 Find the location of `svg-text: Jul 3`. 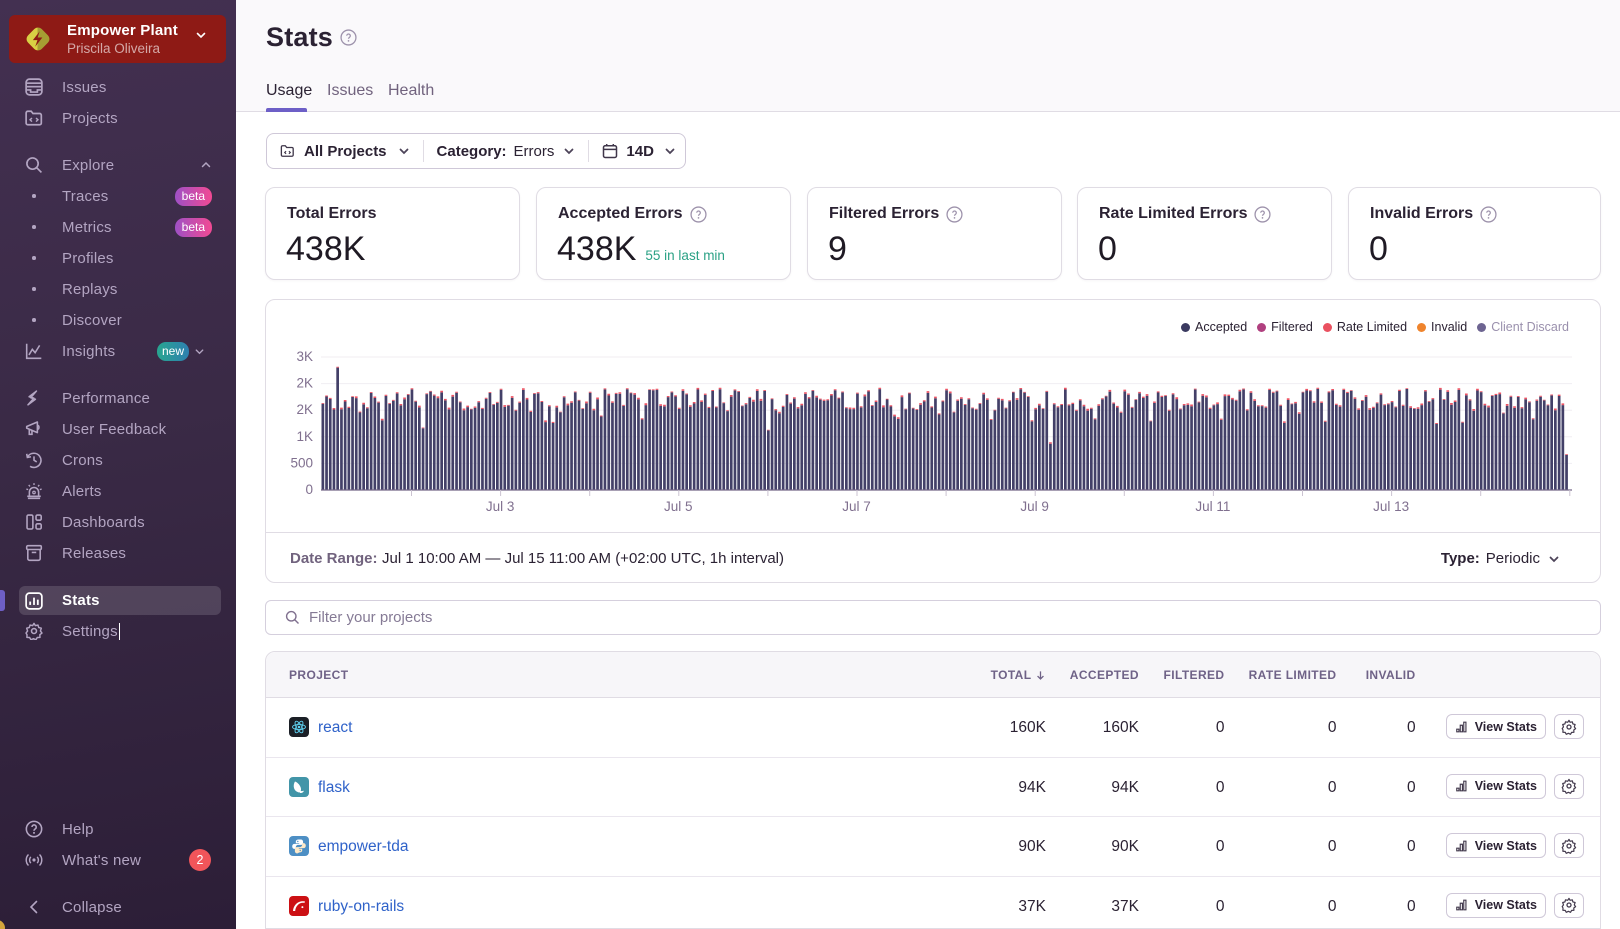

svg-text: Jul 3 is located at coordinates (500, 506).